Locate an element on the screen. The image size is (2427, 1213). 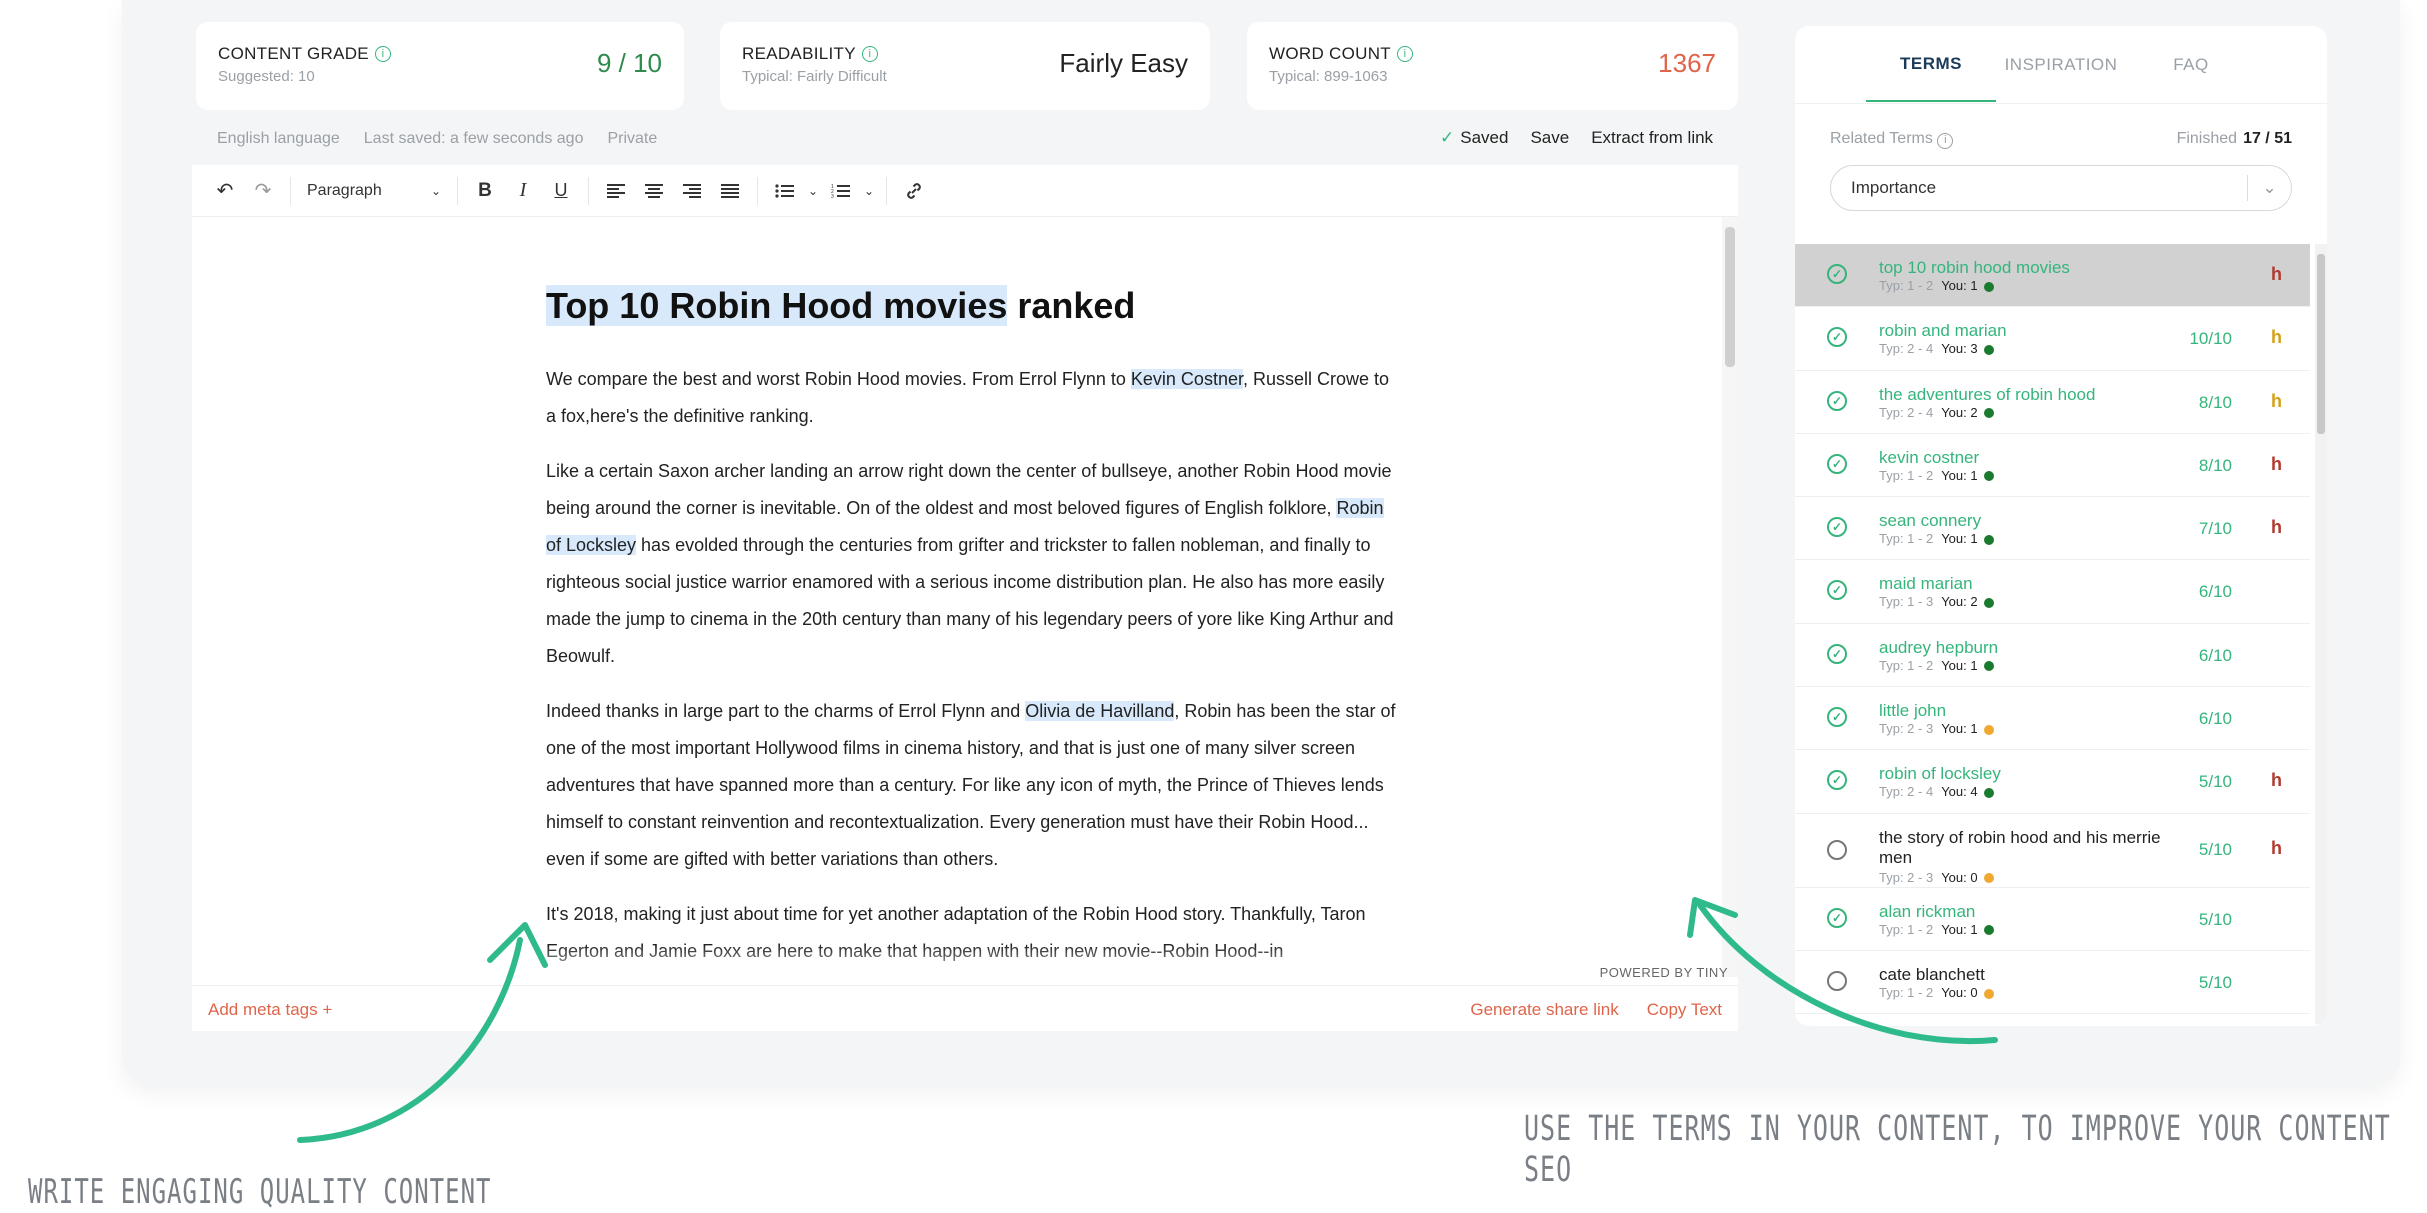
note-left: WRITE ENGAGING QUALITY CONTENT is located at coordinates (260, 1192).